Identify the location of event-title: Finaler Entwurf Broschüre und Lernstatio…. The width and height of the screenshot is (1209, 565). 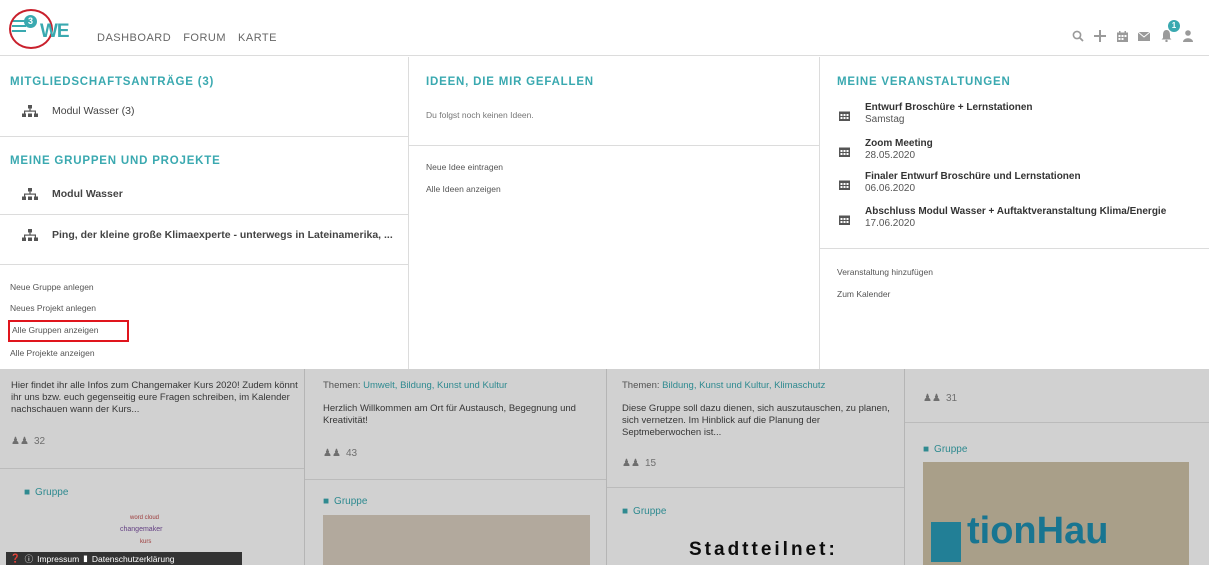
(973, 176).